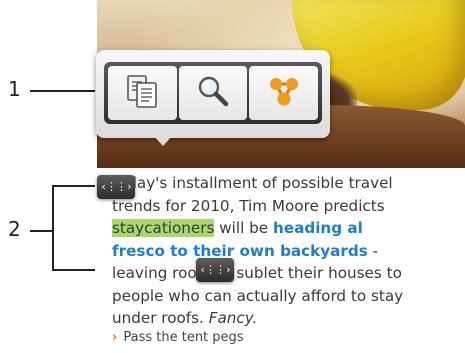 This screenshot has width=465, height=353. Describe the element at coordinates (233, 318) in the screenshot. I see `article-text-fancy: Fancy.` at that location.